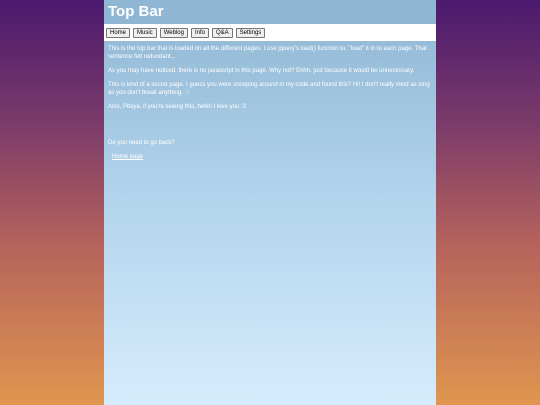  Describe the element at coordinates (250, 32) in the screenshot. I see `nav-settings-button: Settings` at that location.